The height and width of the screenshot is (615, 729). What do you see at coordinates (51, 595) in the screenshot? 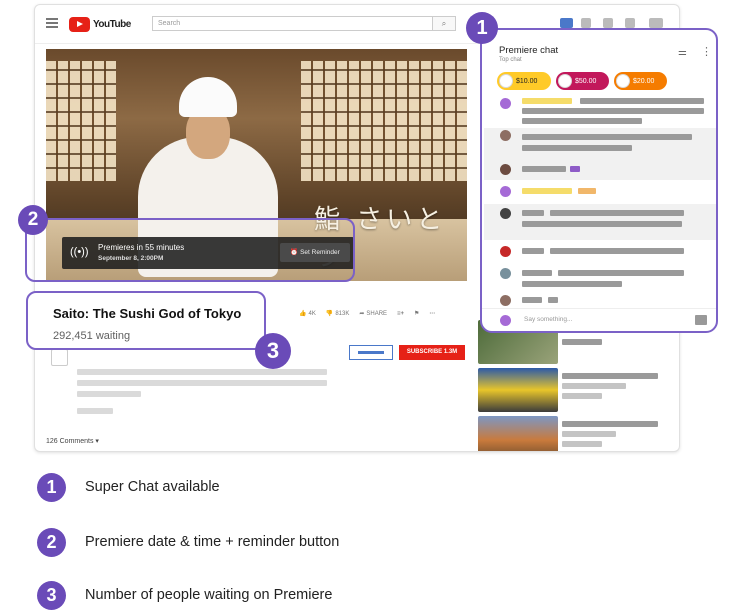
I see `legend-badge-3: 3` at bounding box center [51, 595].